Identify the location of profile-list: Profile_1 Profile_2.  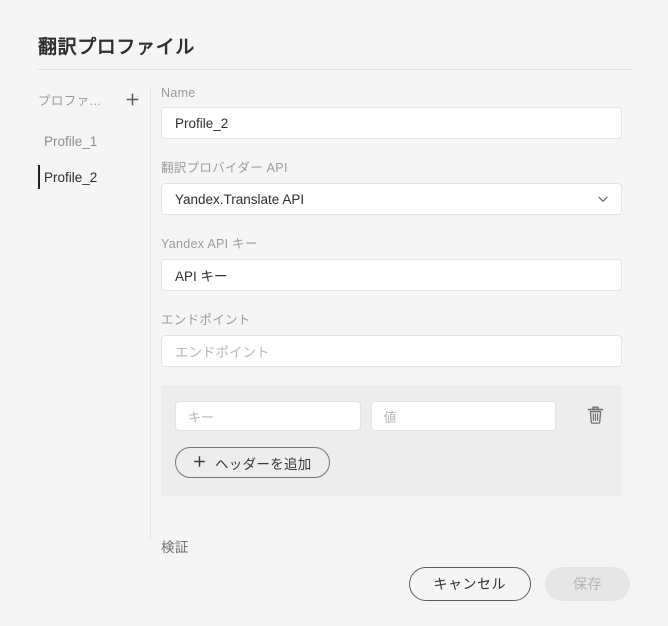
(92, 159).